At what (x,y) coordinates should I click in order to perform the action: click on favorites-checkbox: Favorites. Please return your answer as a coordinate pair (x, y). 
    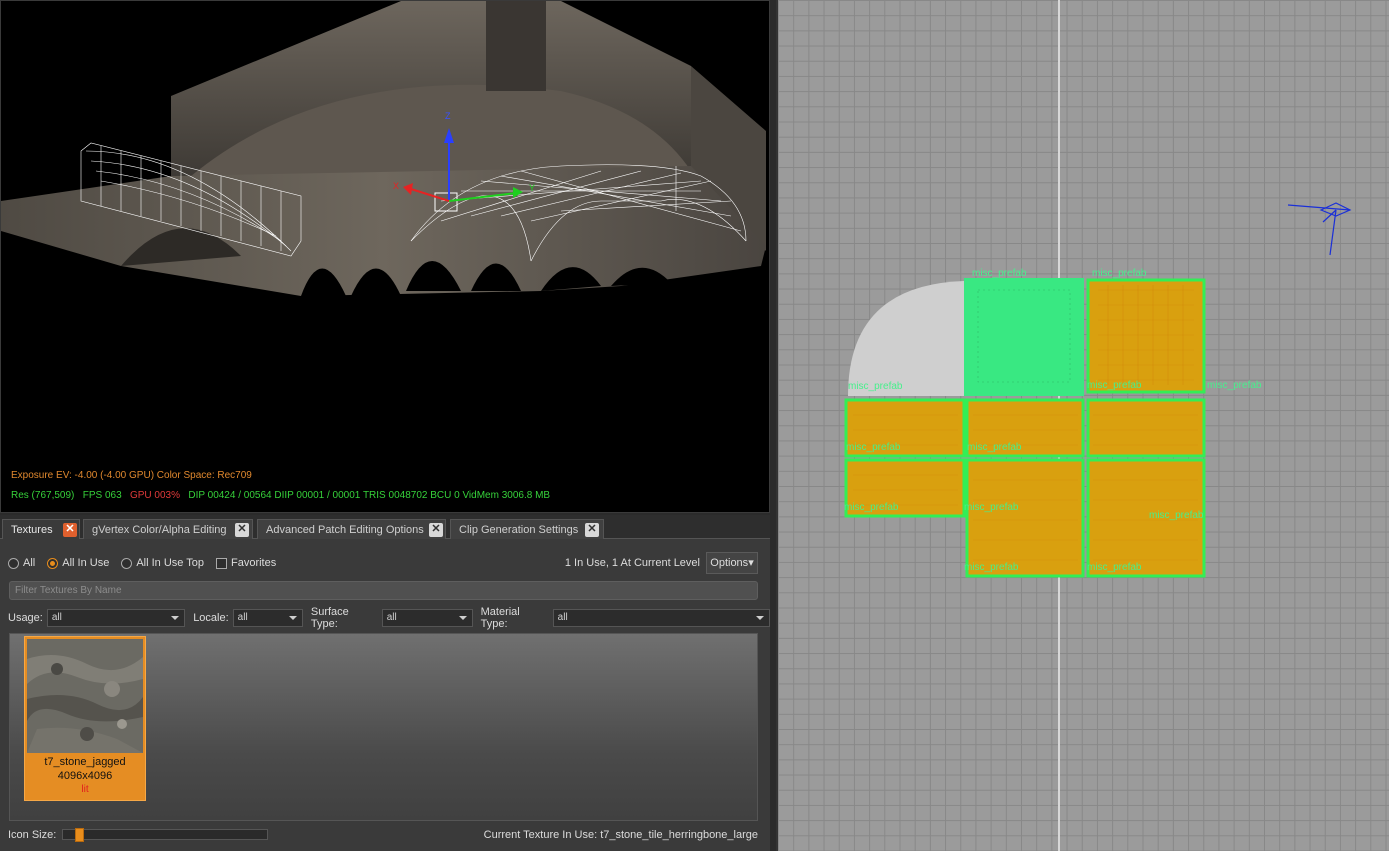
    Looking at the image, I should click on (246, 563).